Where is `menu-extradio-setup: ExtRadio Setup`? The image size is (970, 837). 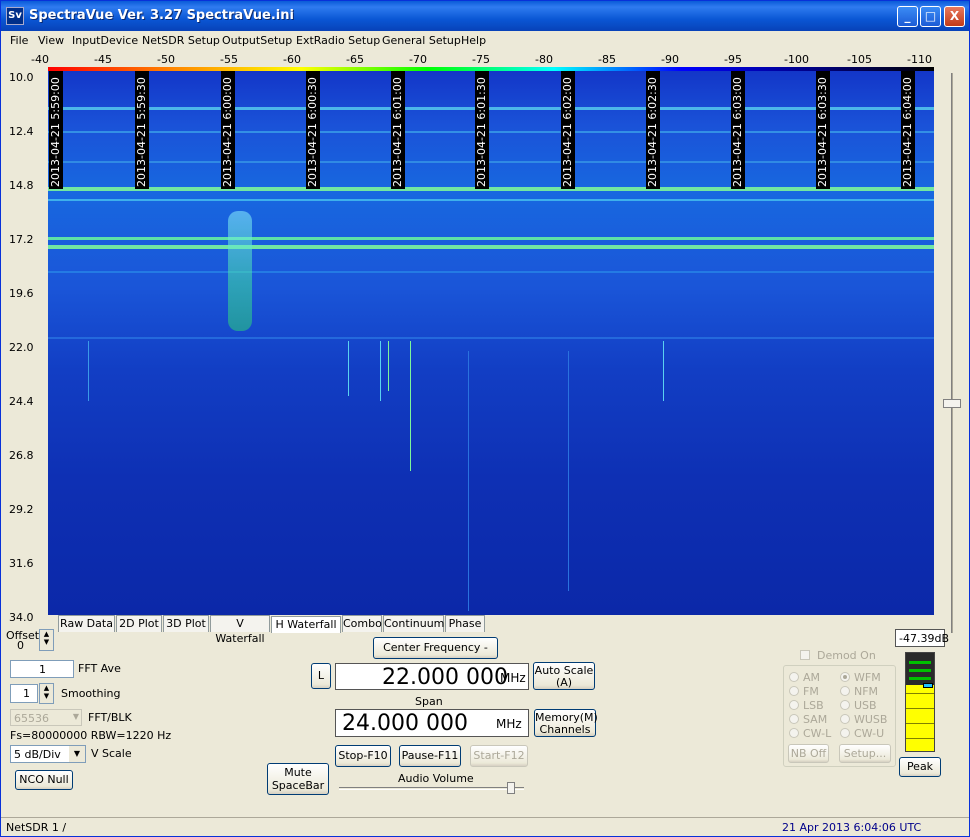
menu-extradio-setup: ExtRadio Setup is located at coordinates (338, 40).